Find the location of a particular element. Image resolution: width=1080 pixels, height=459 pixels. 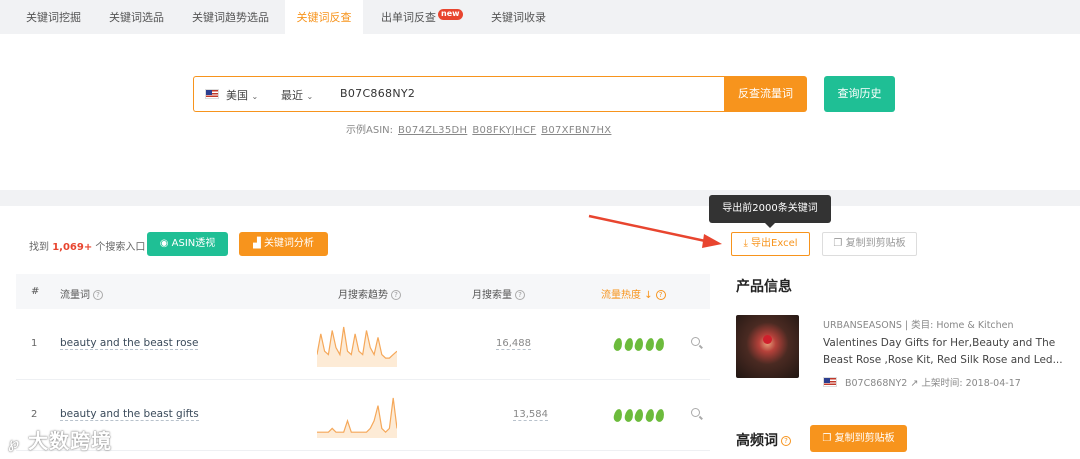

tab-keyword-trend-selection: 关键词趋势选品 is located at coordinates (230, 17).